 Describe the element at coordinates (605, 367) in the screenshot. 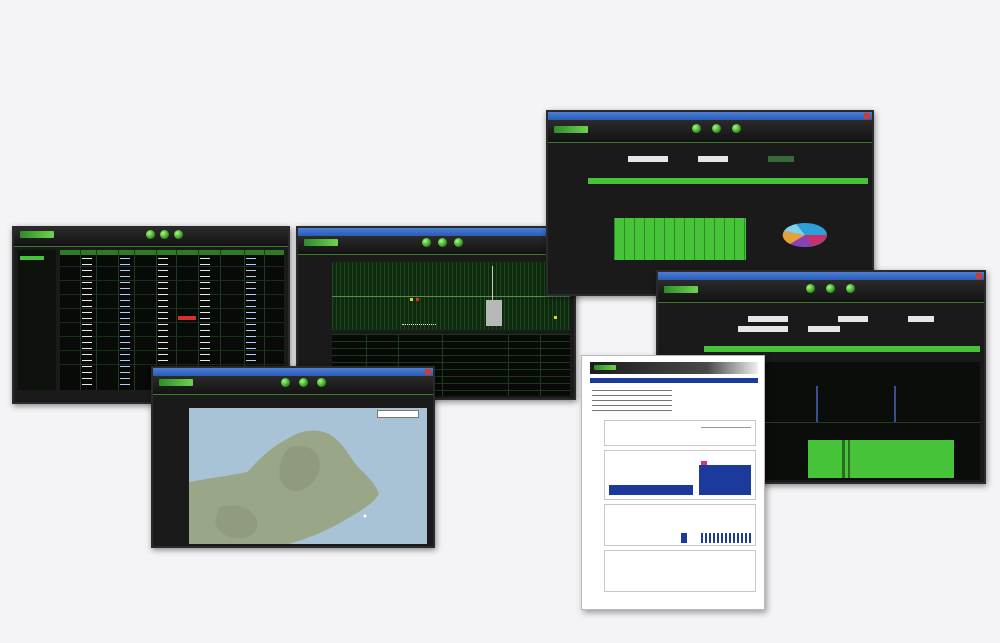

I see `report-logo` at that location.